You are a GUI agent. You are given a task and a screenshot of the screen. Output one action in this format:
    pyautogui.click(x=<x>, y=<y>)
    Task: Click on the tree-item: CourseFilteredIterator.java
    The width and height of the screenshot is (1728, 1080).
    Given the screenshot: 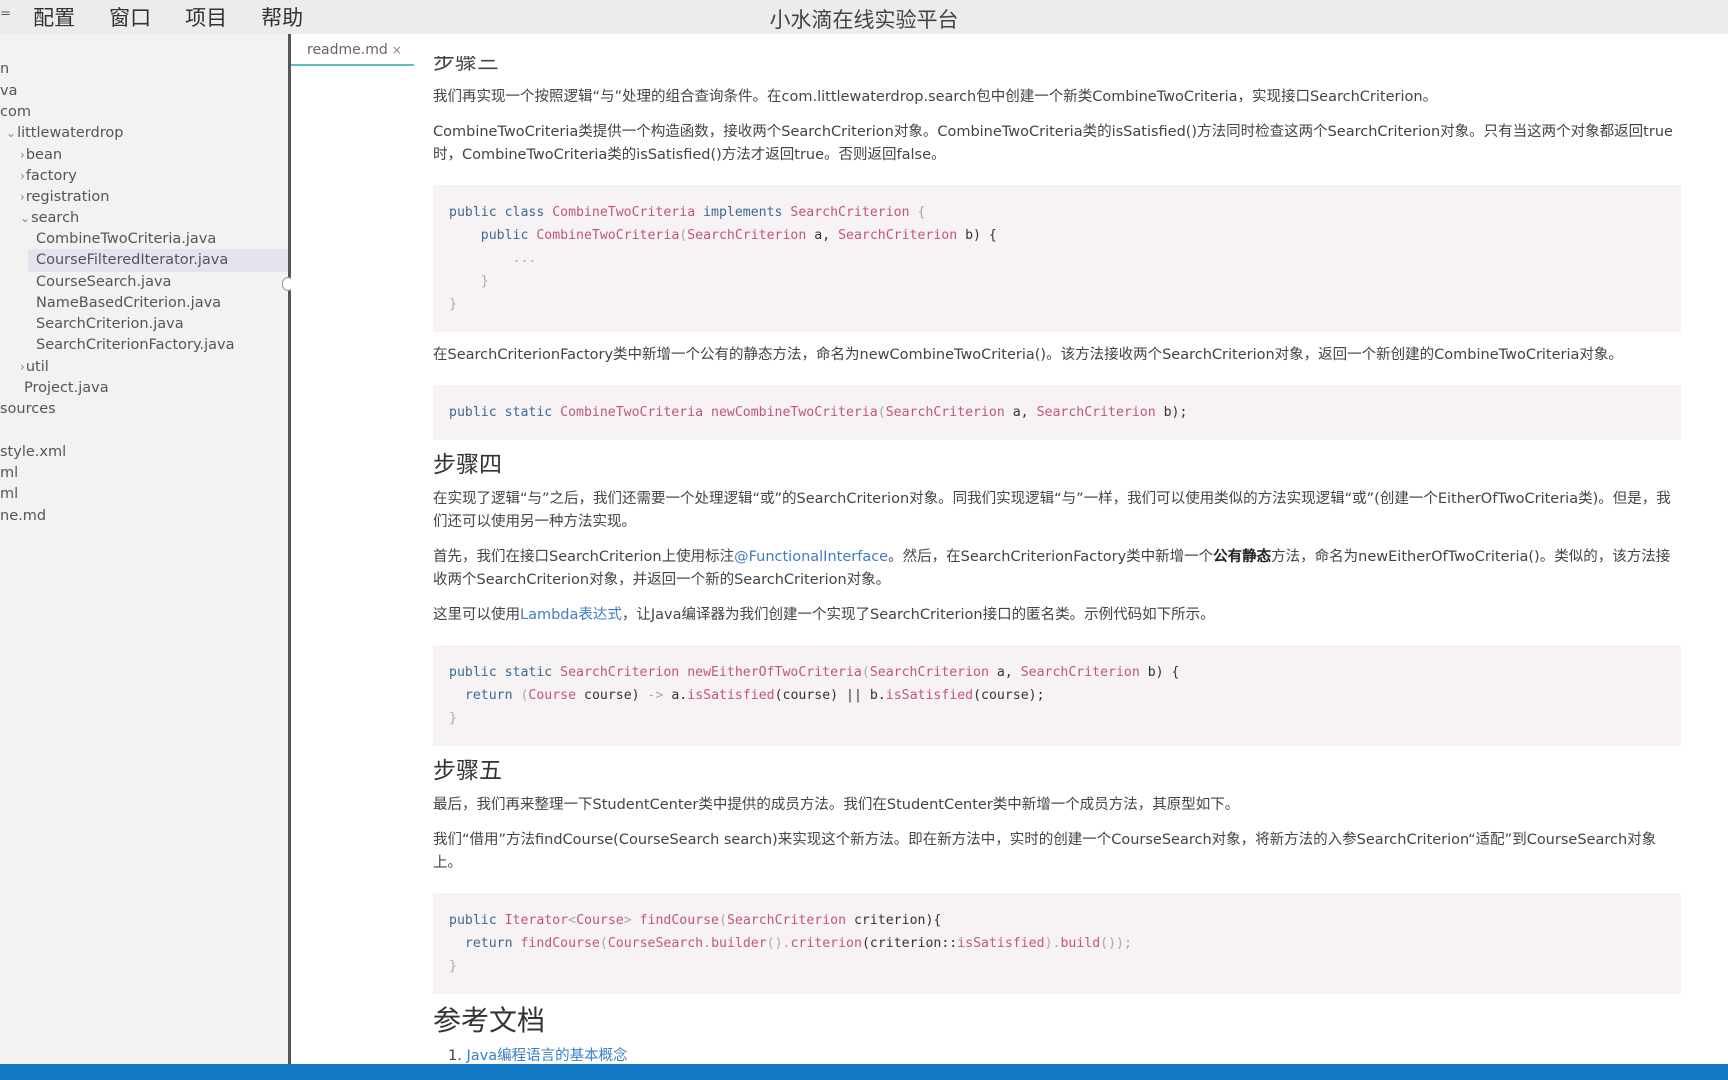 What is the action you would take?
    pyautogui.click(x=158, y=260)
    